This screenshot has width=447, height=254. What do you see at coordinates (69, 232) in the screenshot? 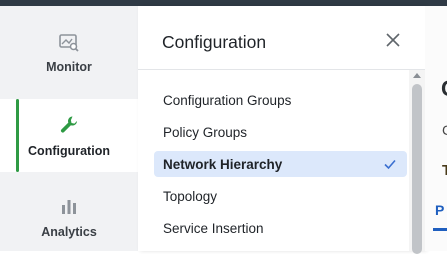
I see `nav-analytics-label: Analytics` at bounding box center [69, 232].